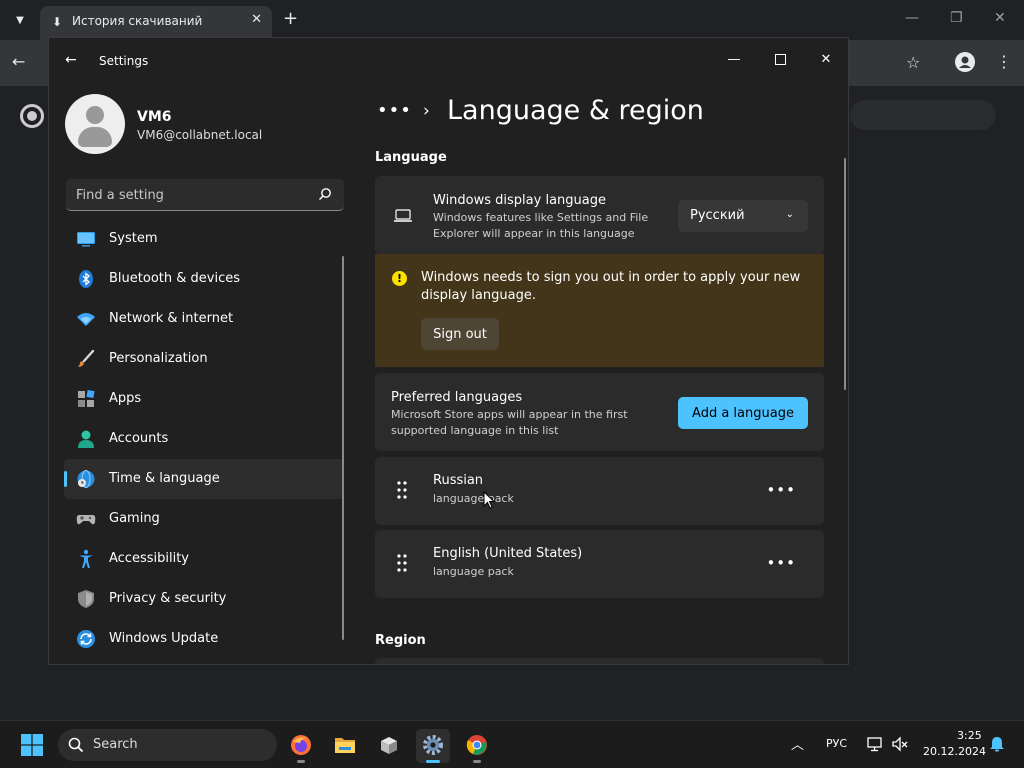  What do you see at coordinates (1004, 61) in the screenshot?
I see `browser-menu-icon: ⋮` at bounding box center [1004, 61].